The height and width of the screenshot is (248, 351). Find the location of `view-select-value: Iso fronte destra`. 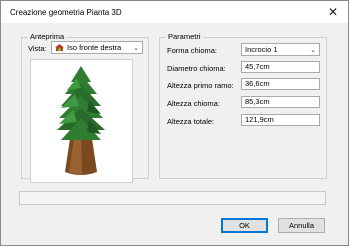

view-select-value: Iso fronte destra is located at coordinates (94, 47).